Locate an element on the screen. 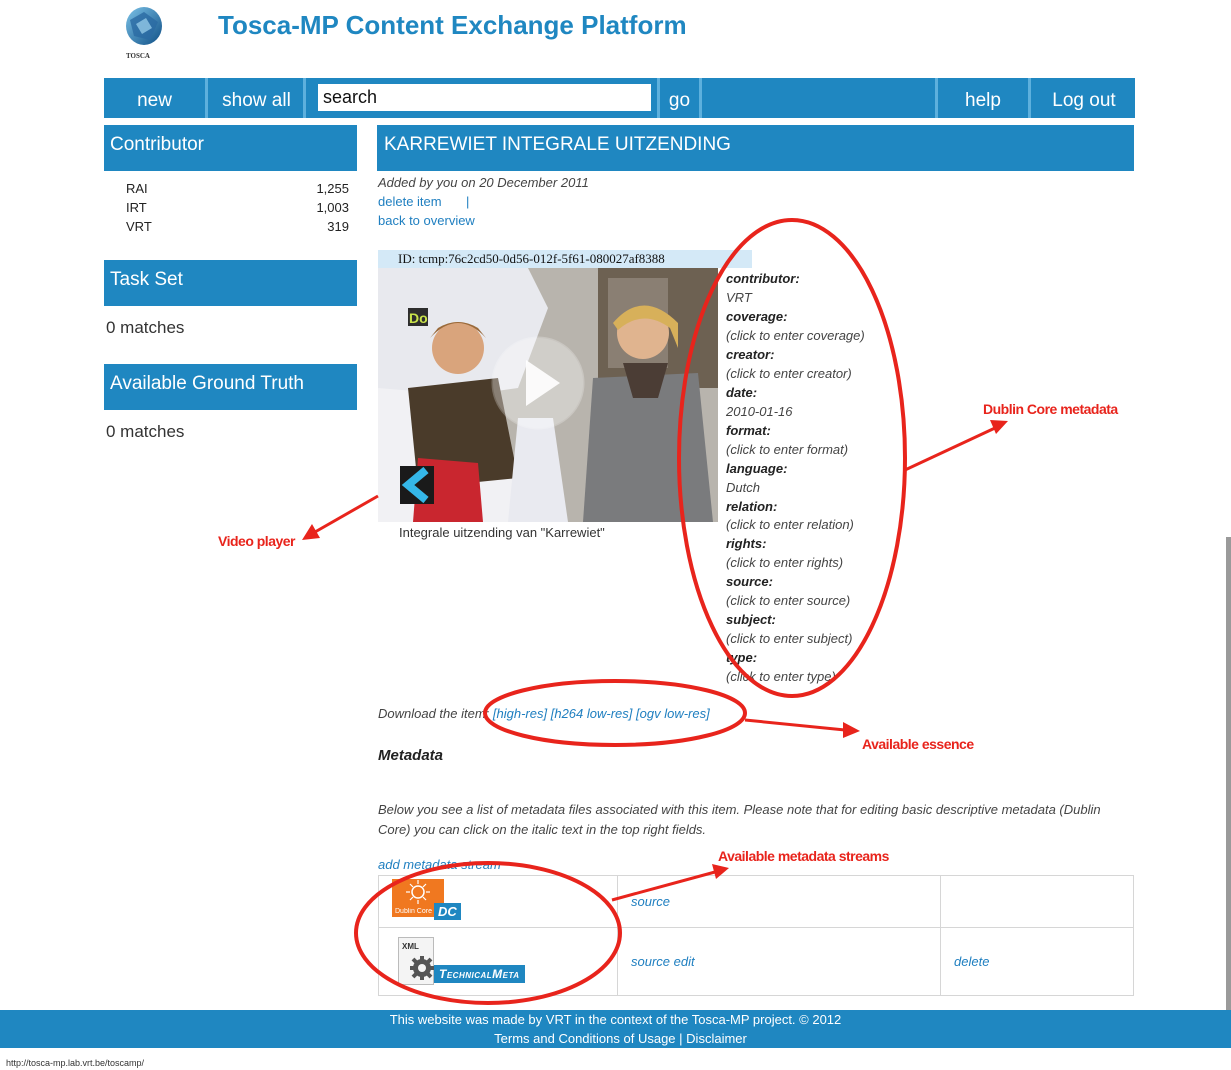  logo: TOSCA is located at coordinates (144, 32).